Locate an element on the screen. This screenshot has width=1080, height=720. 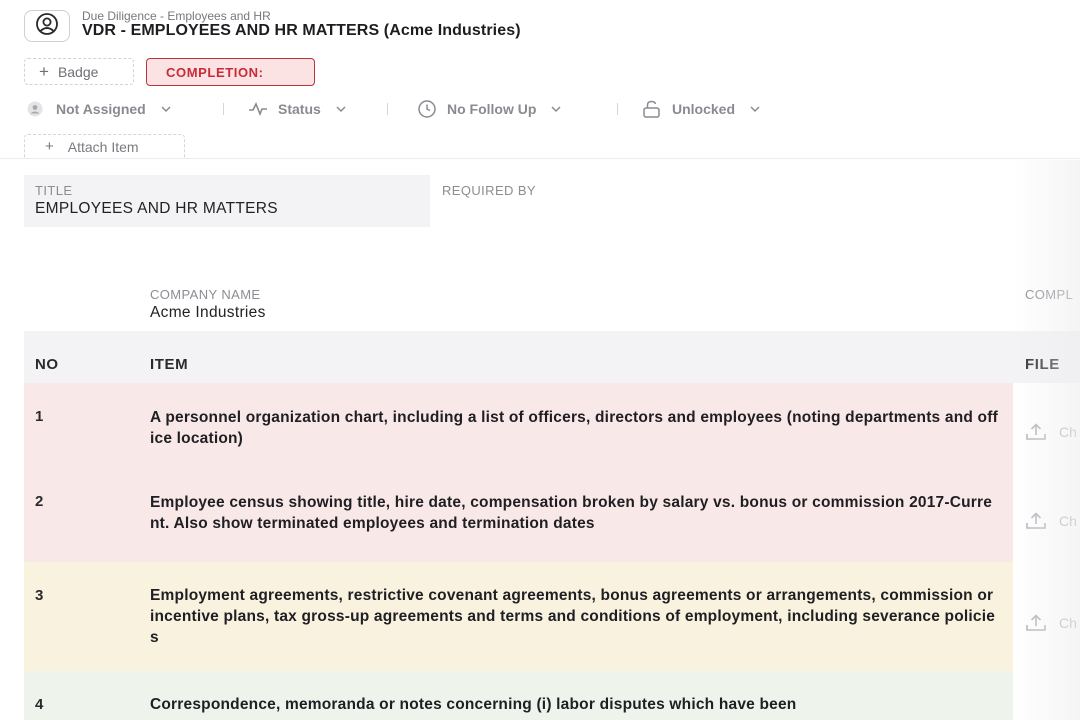
company-name-field: COMPANY NAME Acme Industries is located at coordinates (208, 304).